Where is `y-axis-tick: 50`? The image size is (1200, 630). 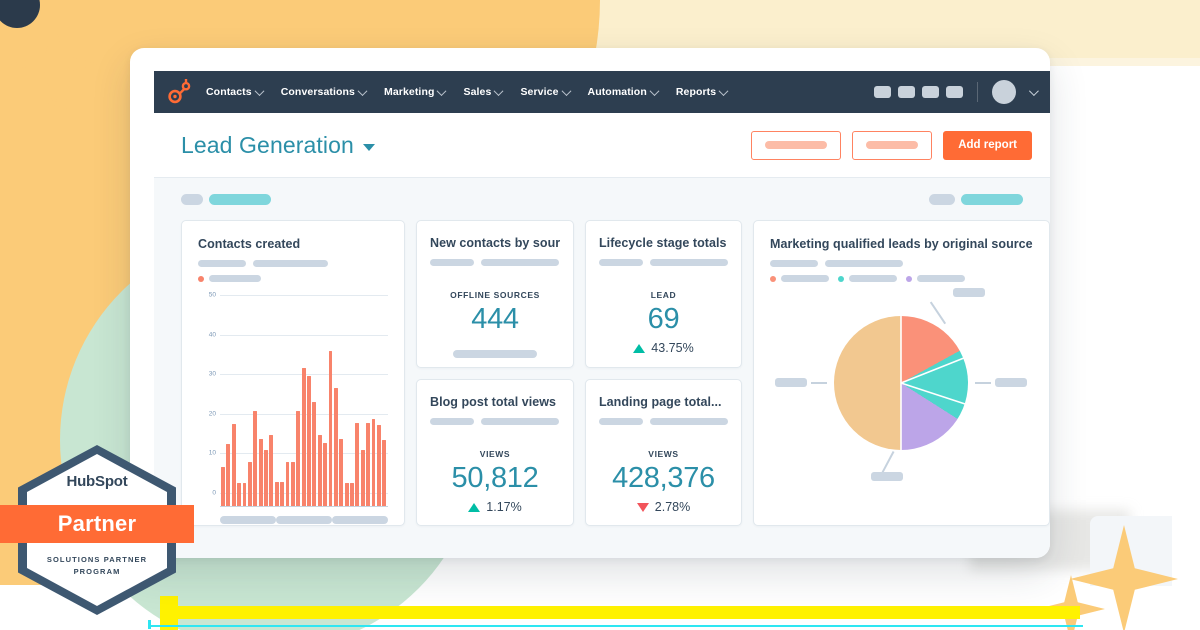 y-axis-tick: 50 is located at coordinates (212, 295).